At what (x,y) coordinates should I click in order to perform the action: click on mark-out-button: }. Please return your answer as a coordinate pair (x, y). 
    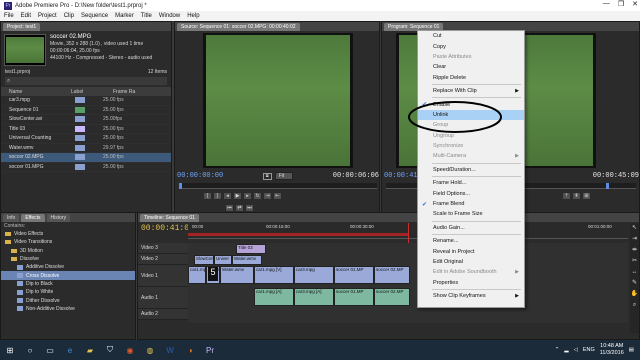
    Looking at the image, I should click on (217, 196).